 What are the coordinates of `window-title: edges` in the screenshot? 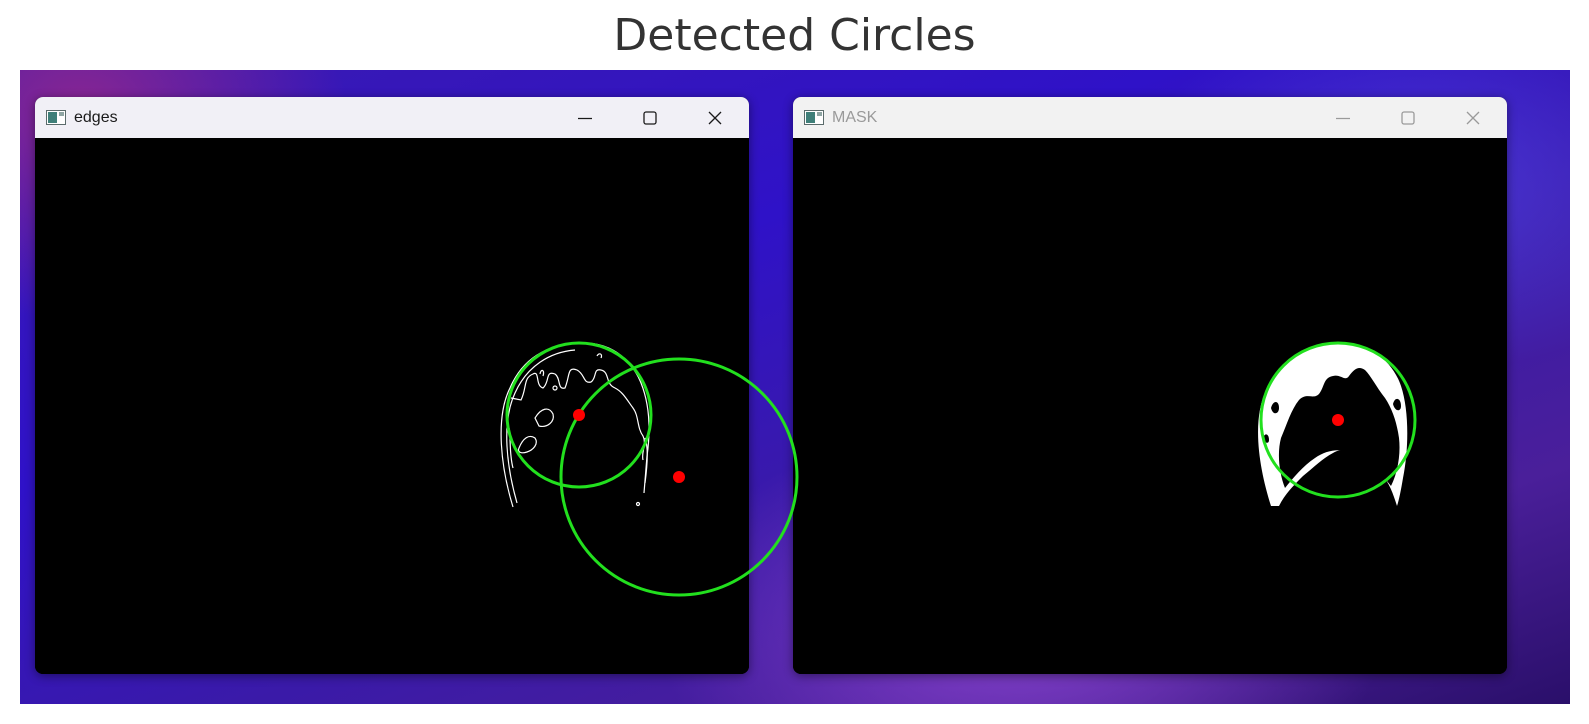 It's located at (96, 117).